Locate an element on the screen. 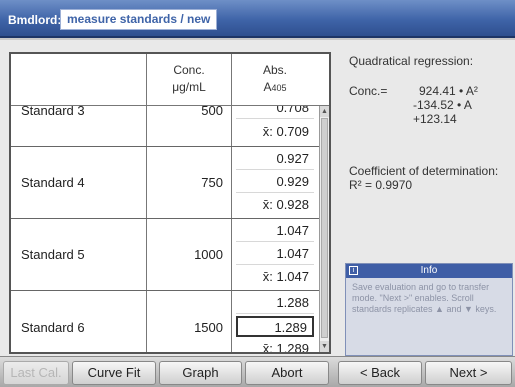 This screenshot has width=515, height=387. app-name: Bmdlord: is located at coordinates (35, 20).